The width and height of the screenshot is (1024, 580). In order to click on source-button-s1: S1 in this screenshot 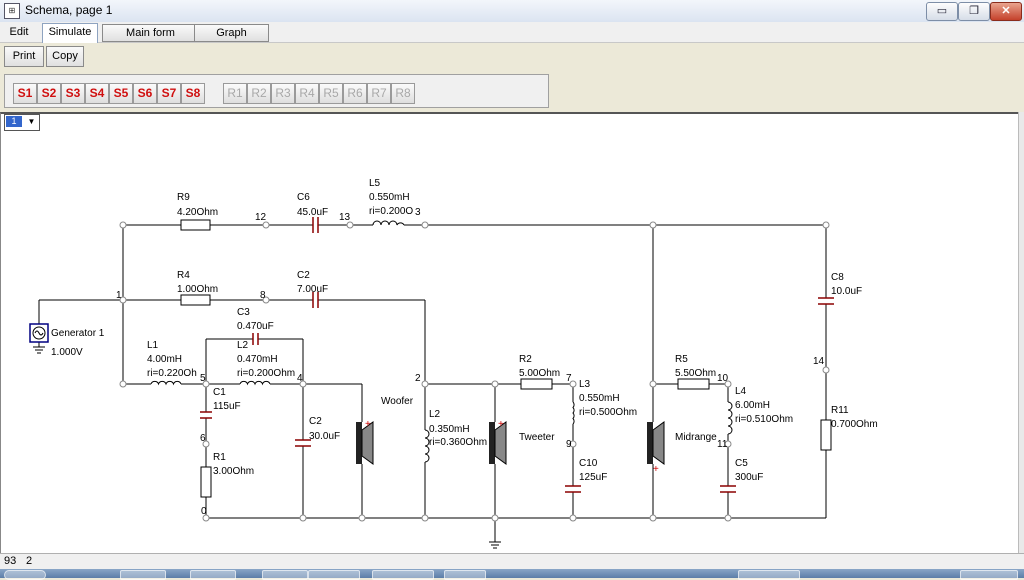, I will do `click(25, 93)`.